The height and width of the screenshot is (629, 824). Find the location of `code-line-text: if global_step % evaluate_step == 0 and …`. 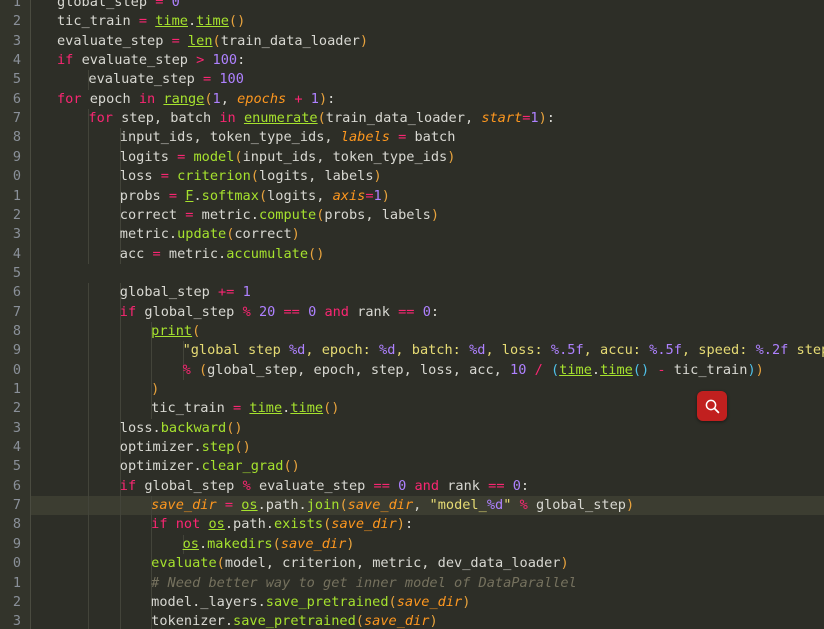

code-line-text: if global_step % evaluate_step == 0 and … is located at coordinates (324, 485).